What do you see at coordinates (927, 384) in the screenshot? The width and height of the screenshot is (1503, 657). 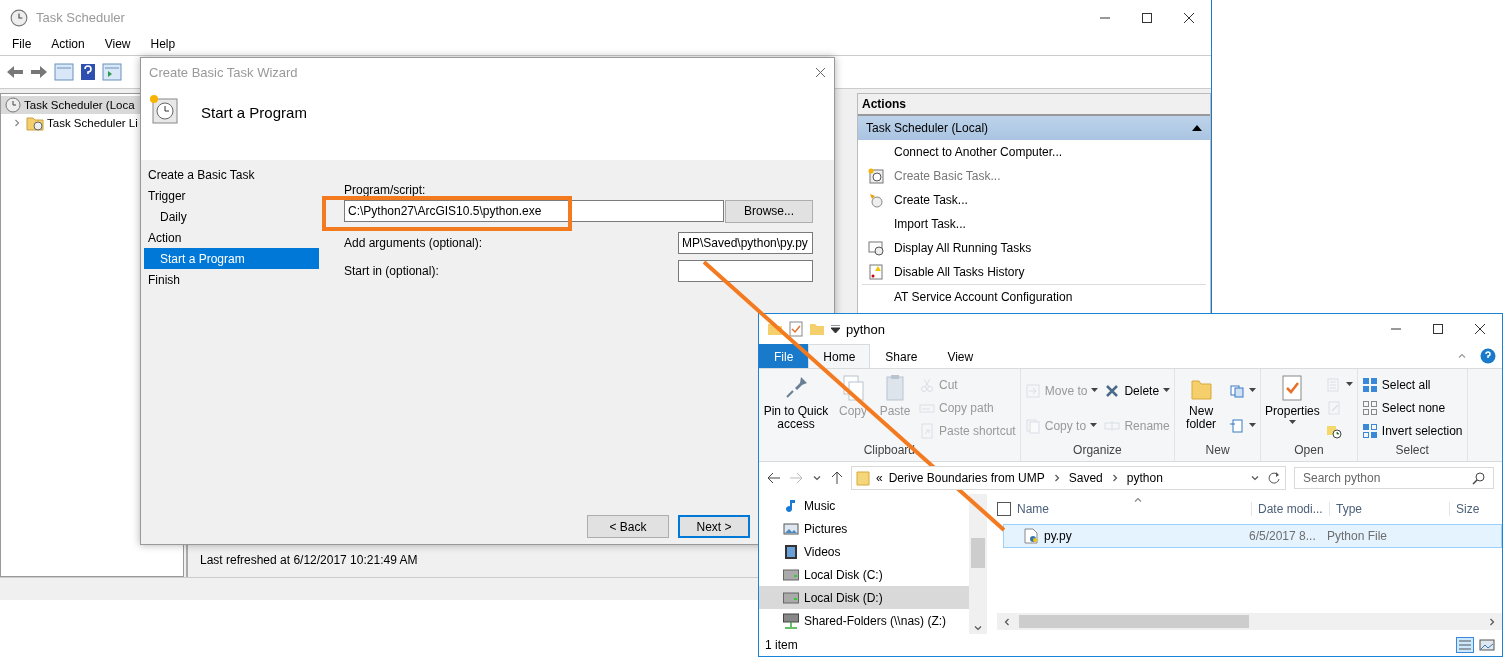 I see `scissors-icon` at bounding box center [927, 384].